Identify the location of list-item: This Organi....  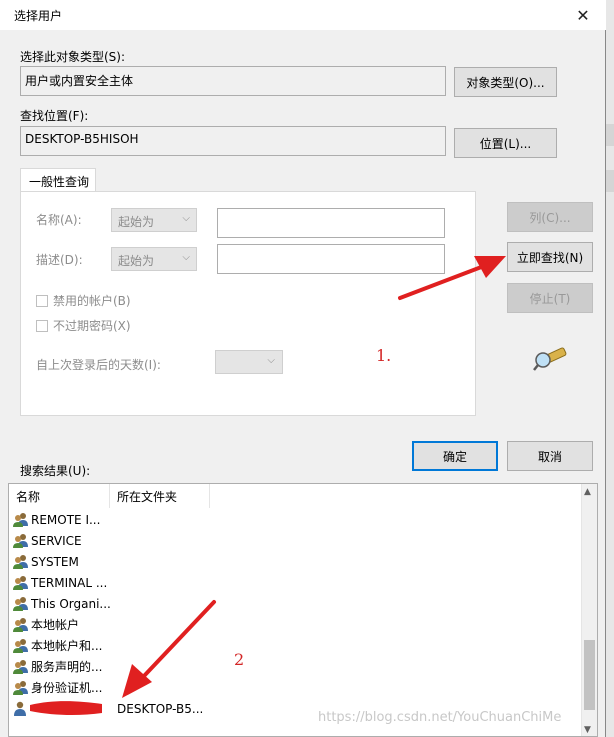
(63, 603).